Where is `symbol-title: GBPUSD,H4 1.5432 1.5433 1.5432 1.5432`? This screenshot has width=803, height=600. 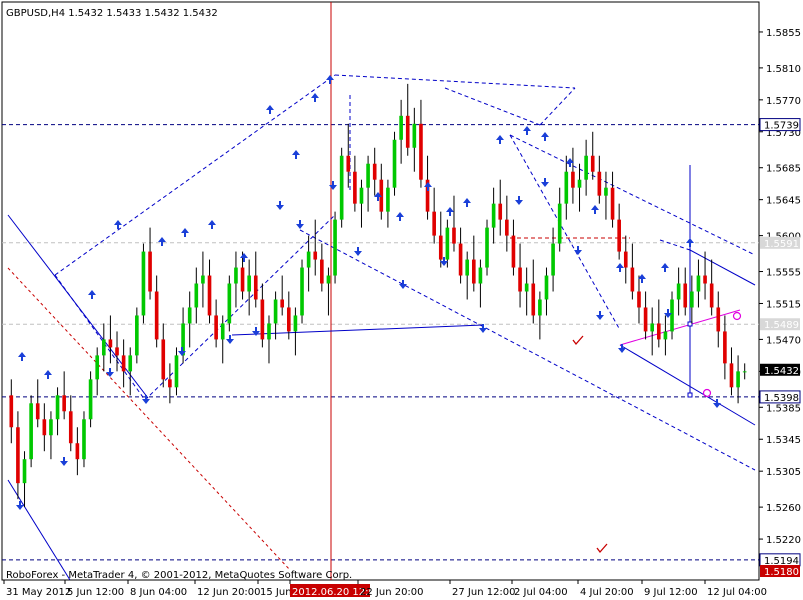 symbol-title: GBPUSD,H4 1.5432 1.5433 1.5432 1.5432 is located at coordinates (112, 13).